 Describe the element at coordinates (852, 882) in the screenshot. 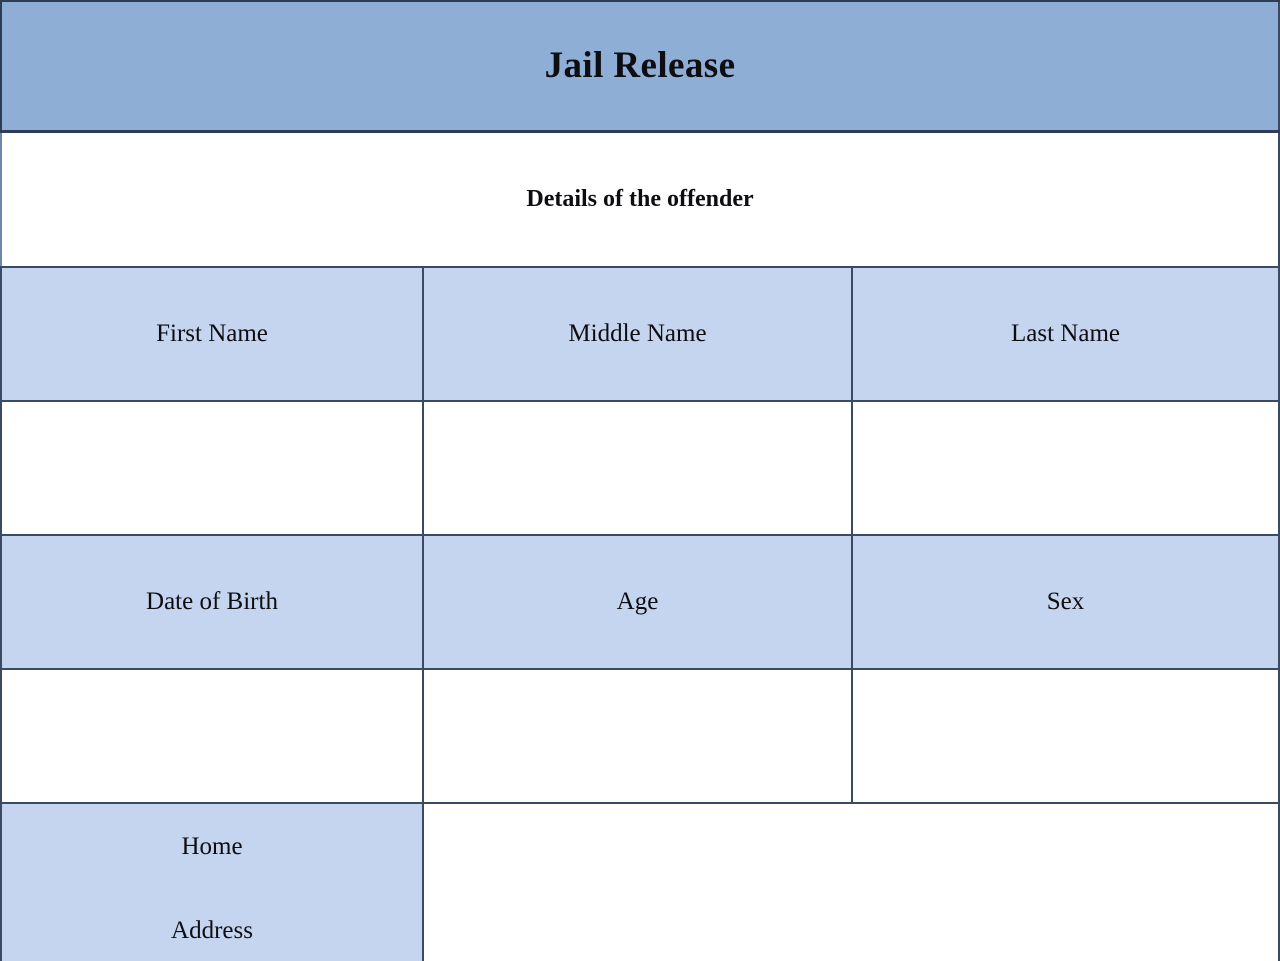

I see `home-address-field` at that location.